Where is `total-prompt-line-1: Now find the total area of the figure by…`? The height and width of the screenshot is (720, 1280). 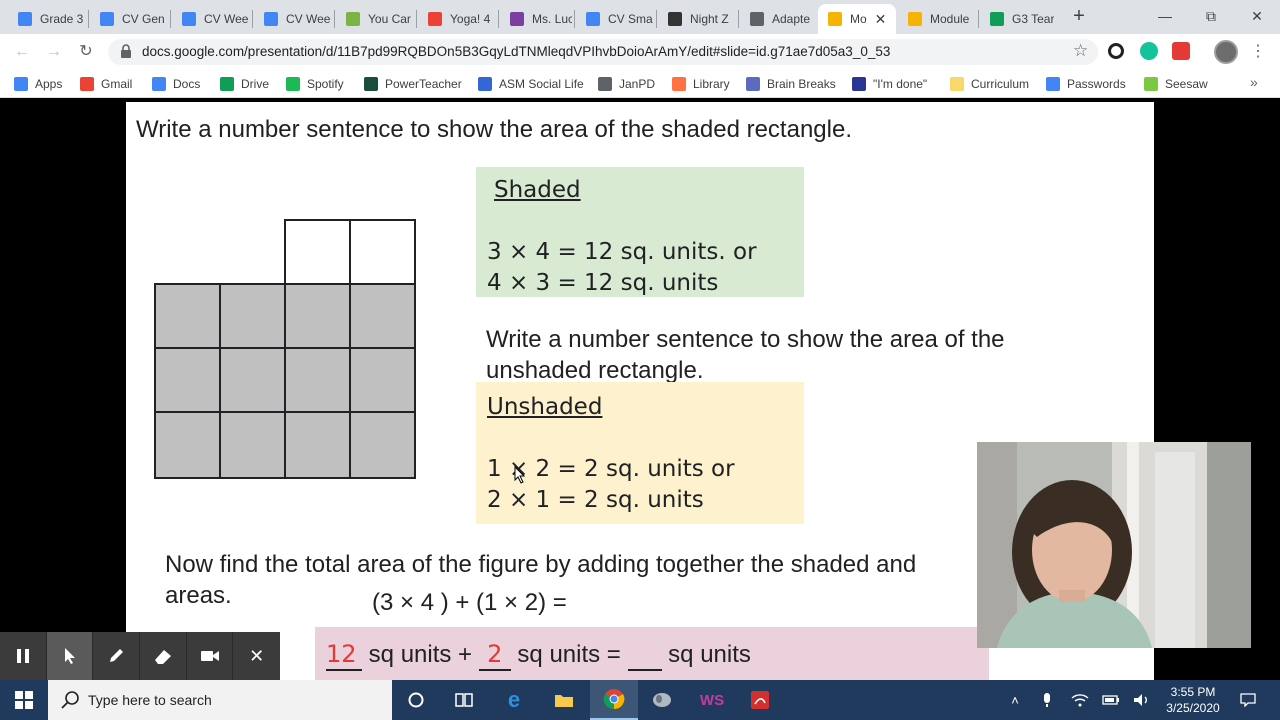 total-prompt-line-1: Now find the total area of the figure by… is located at coordinates (541, 564).